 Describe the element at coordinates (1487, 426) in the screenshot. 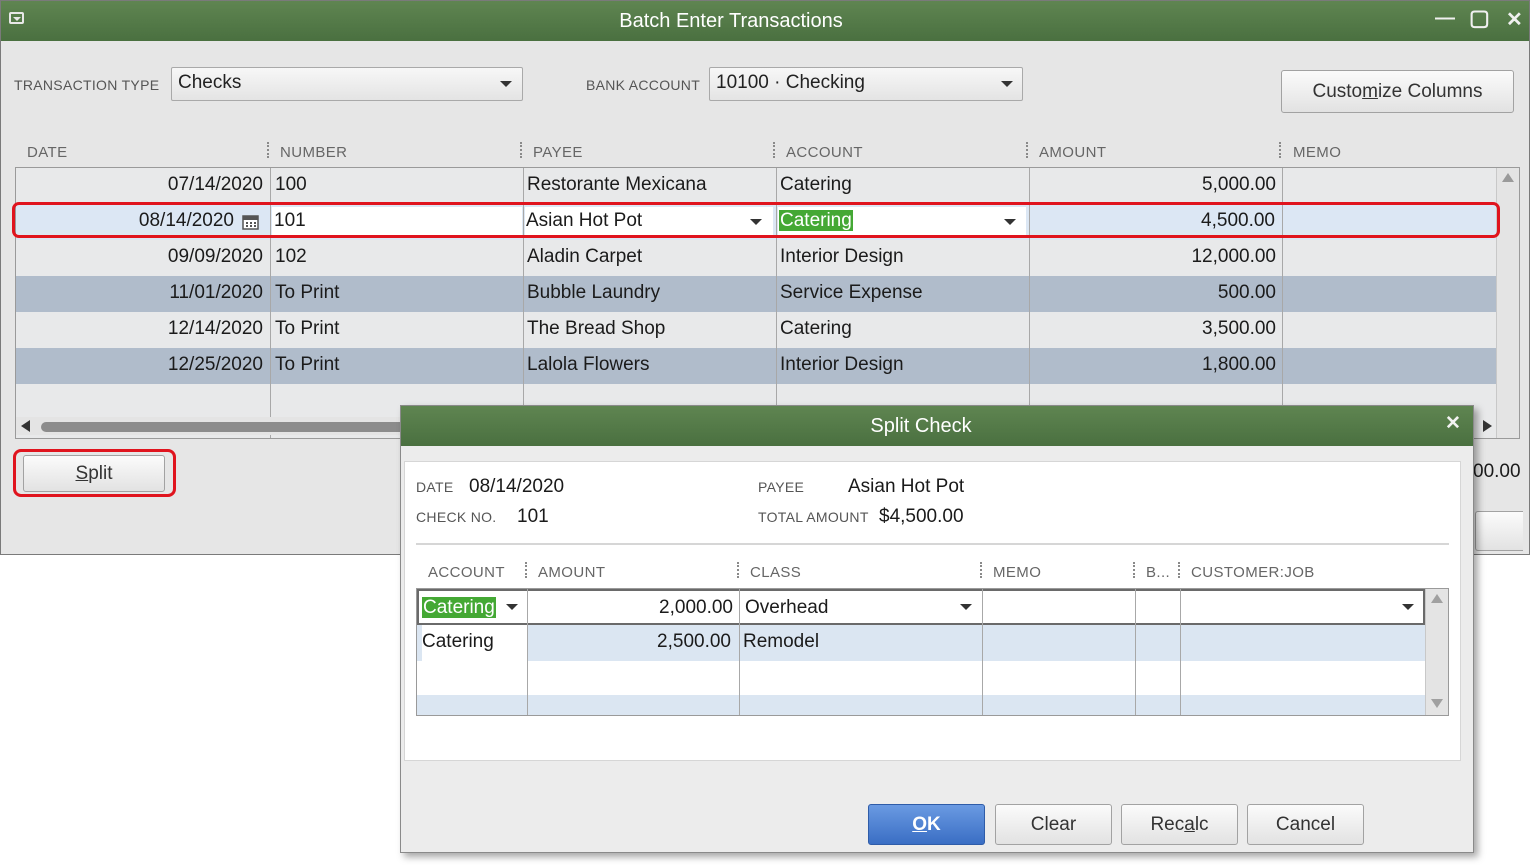

I see `scroll-right-icon` at that location.